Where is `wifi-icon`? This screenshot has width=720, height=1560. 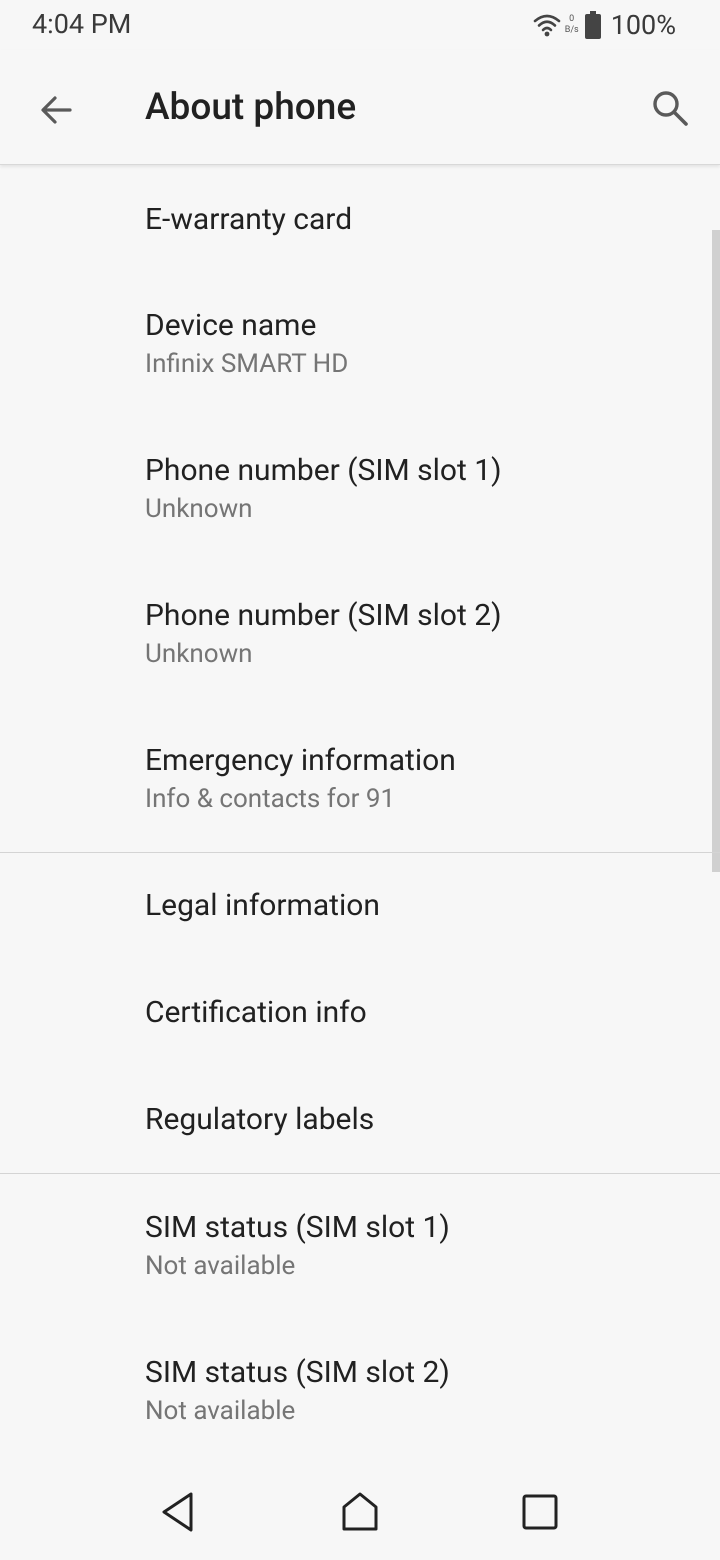 wifi-icon is located at coordinates (547, 25).